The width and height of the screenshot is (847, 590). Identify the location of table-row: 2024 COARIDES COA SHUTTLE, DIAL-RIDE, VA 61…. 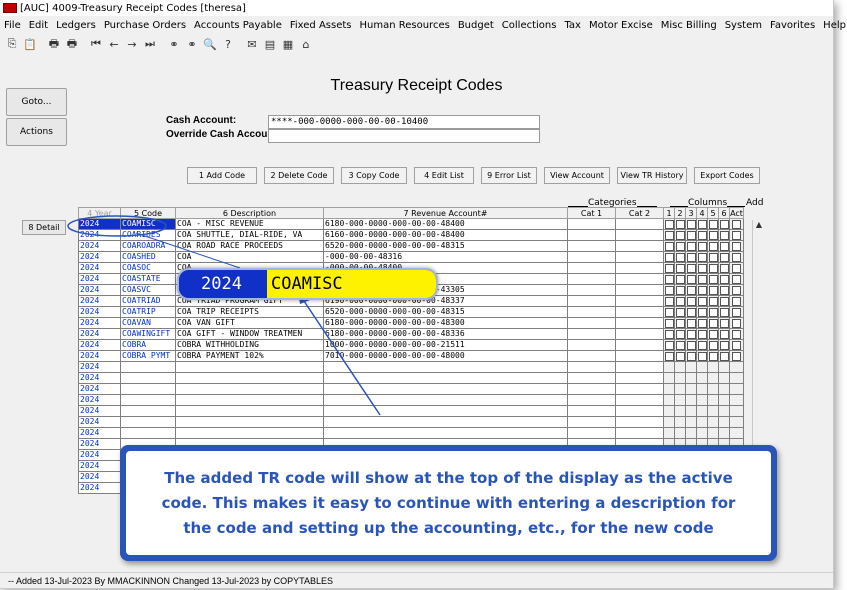
(421, 235).